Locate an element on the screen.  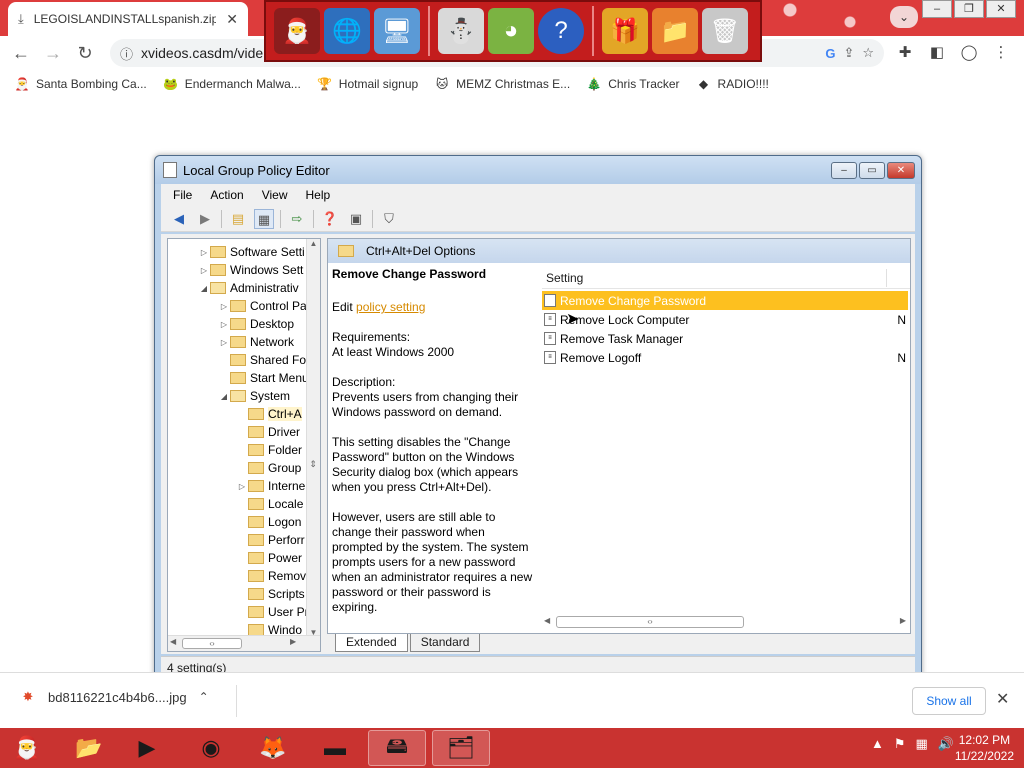
google-icon: G is located at coordinates (830, 53).